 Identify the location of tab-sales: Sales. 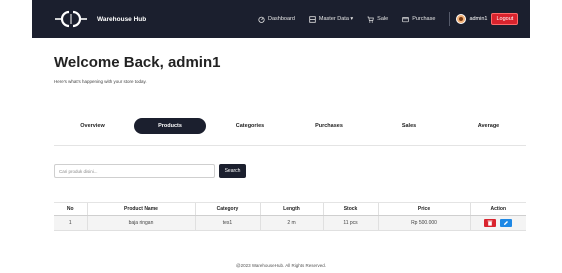
(409, 126).